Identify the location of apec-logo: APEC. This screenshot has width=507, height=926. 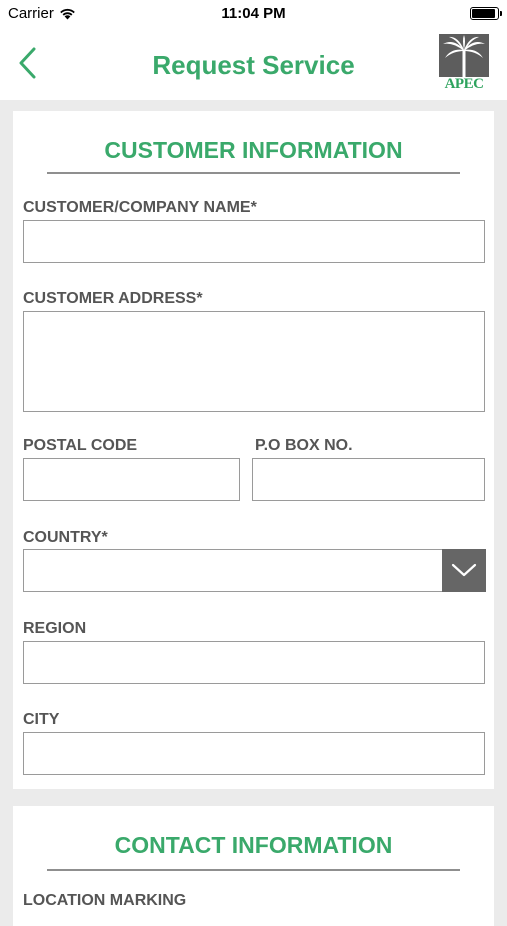
(464, 63).